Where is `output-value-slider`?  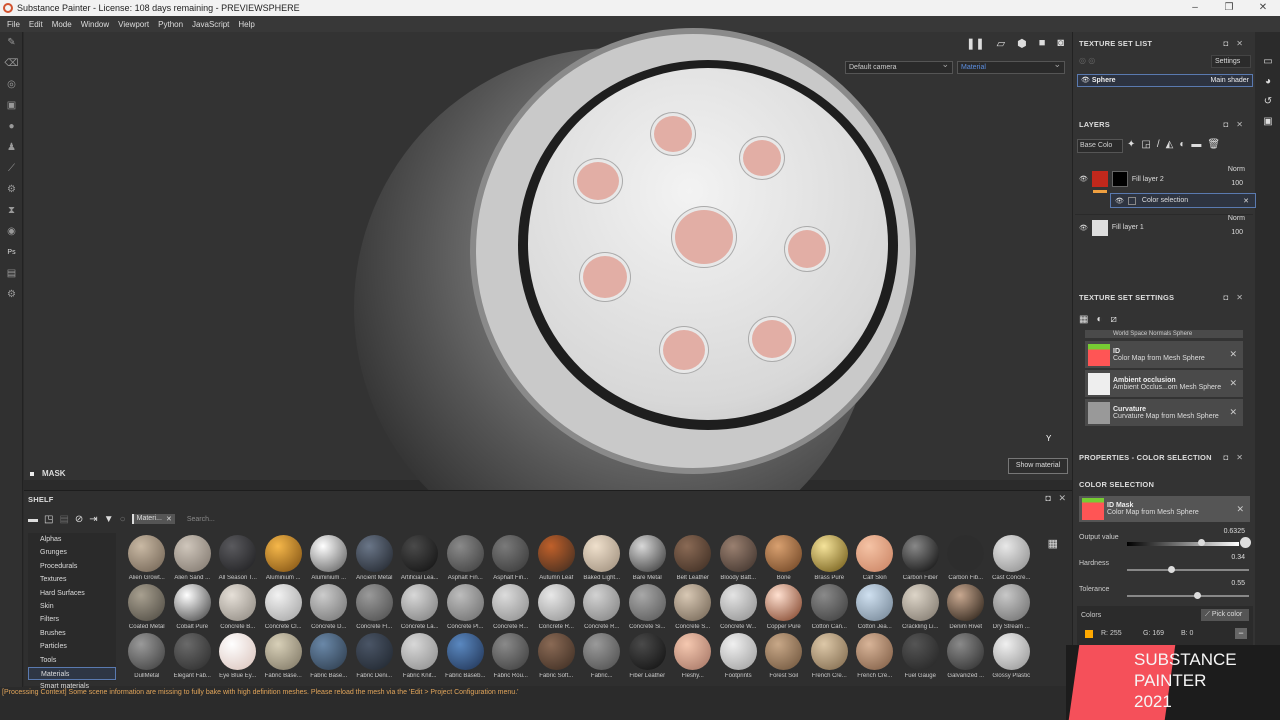
output-value-slider is located at coordinates (1183, 542).